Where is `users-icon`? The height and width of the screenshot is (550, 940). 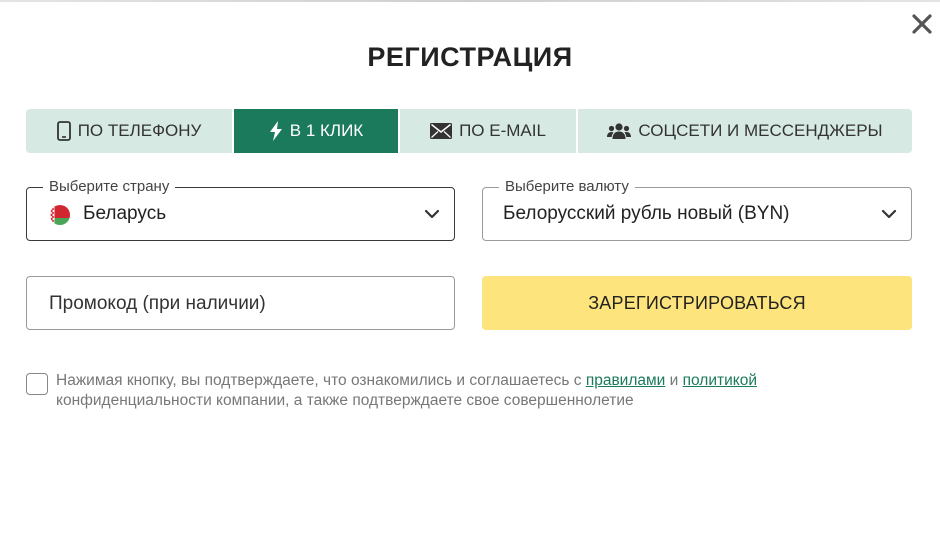 users-icon is located at coordinates (619, 131).